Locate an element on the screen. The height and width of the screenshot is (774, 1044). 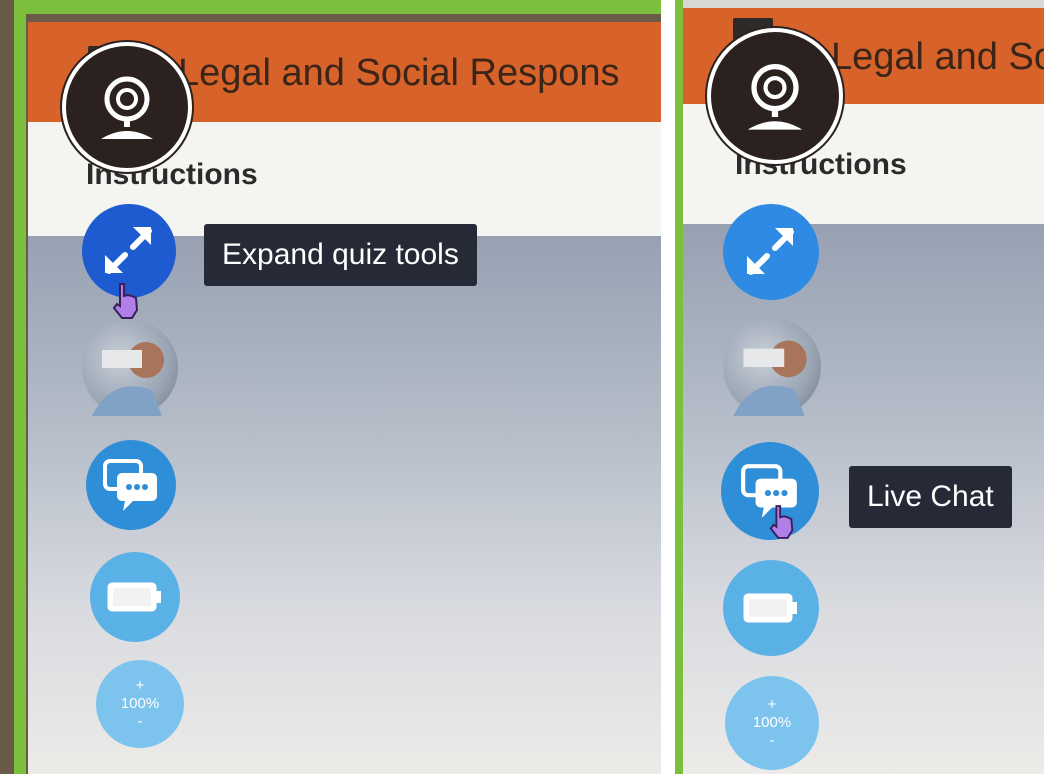
live-chat-button is located at coordinates (131, 485).